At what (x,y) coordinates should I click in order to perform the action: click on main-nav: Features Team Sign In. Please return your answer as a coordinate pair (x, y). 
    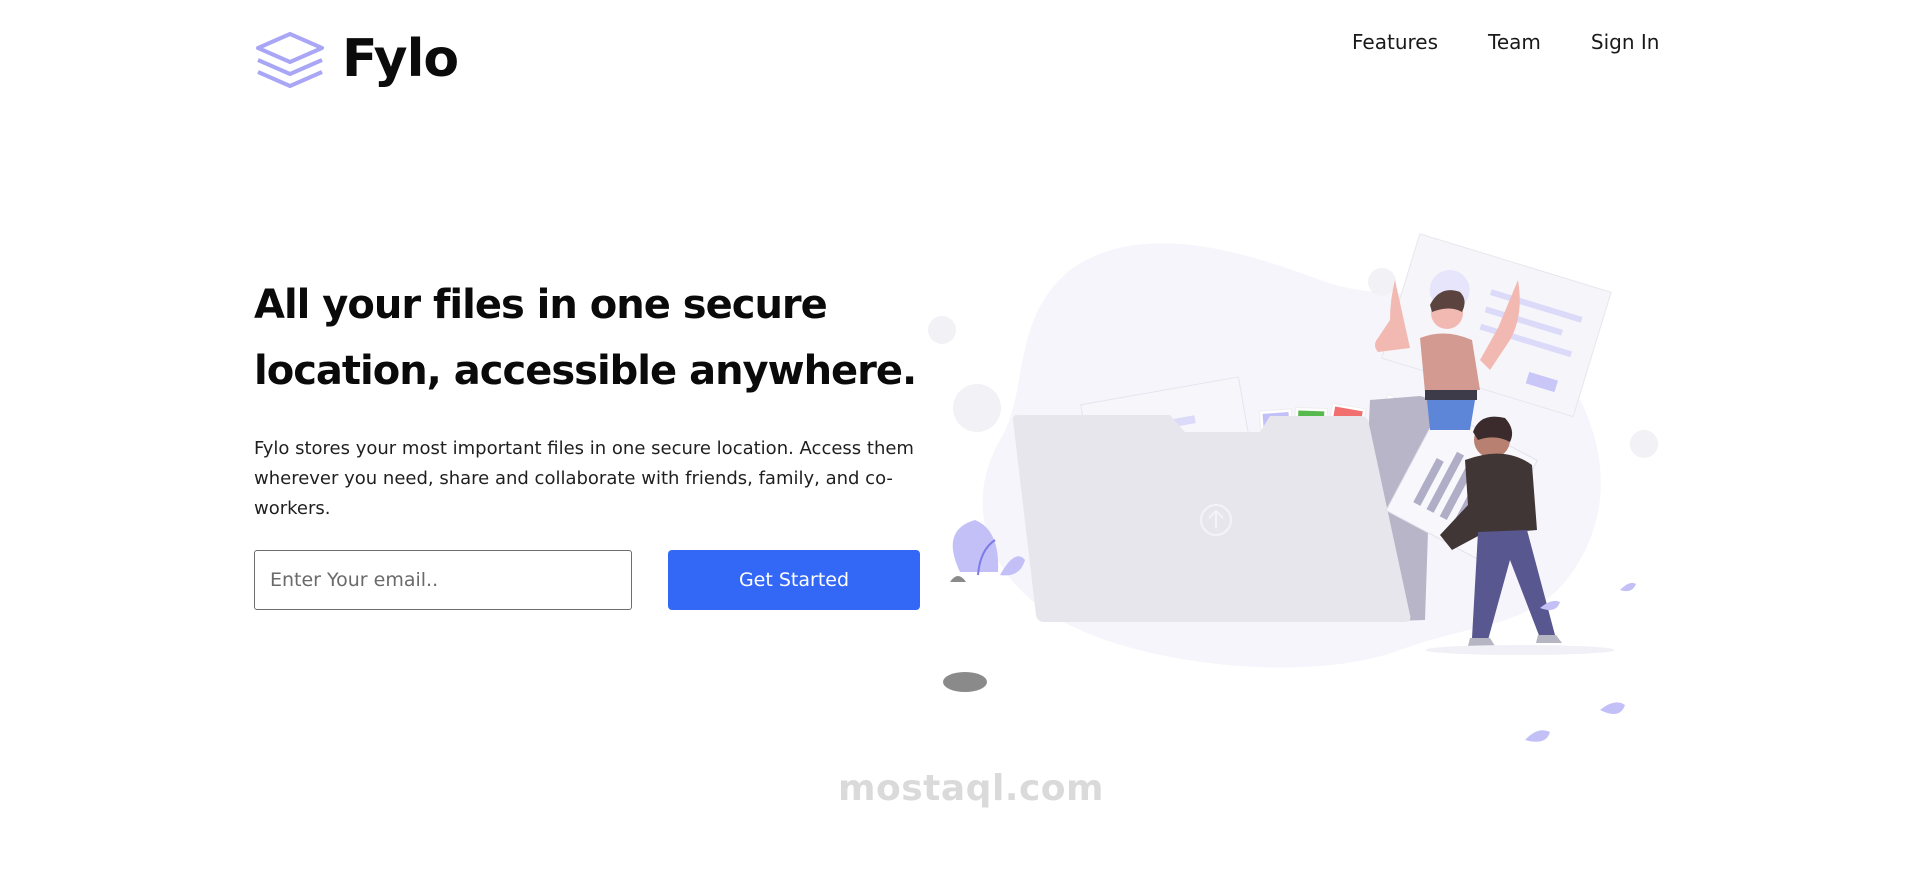
    Looking at the image, I should click on (1505, 42).